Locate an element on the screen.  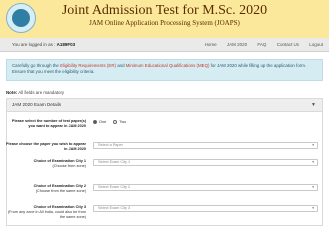
eligibility-link: Eligibility Requirements (ER) is located at coordinates (88, 65).